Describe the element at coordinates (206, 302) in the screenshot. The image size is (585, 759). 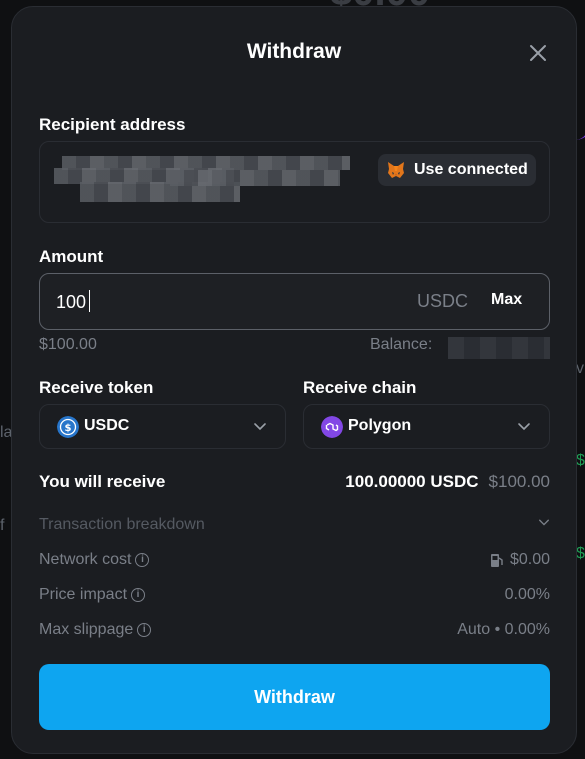
I see `amount-input` at that location.